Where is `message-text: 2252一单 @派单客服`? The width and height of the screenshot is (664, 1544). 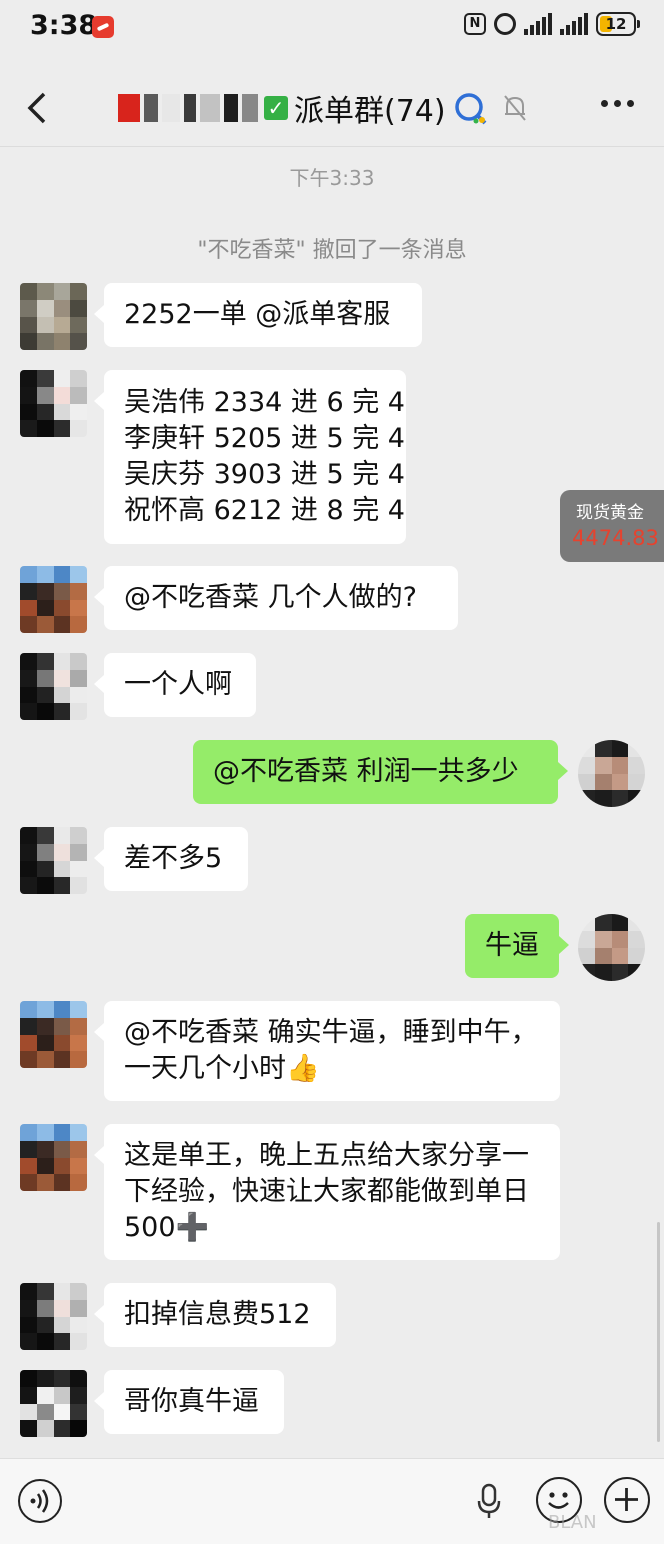 message-text: 2252一单 @派单客服 is located at coordinates (257, 314).